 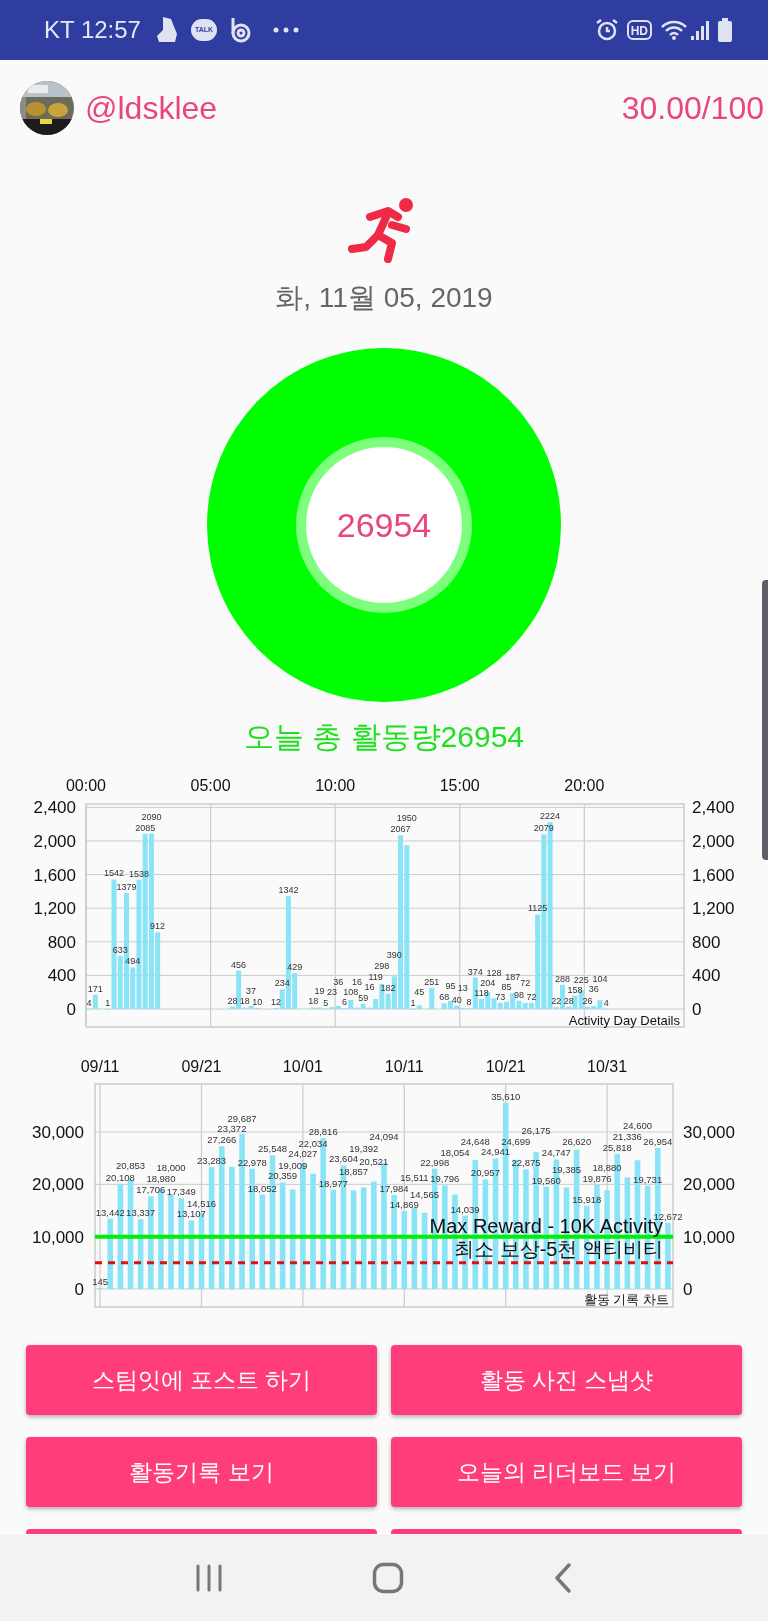 I want to click on axis-label: 20:00, so click(x=584, y=785).